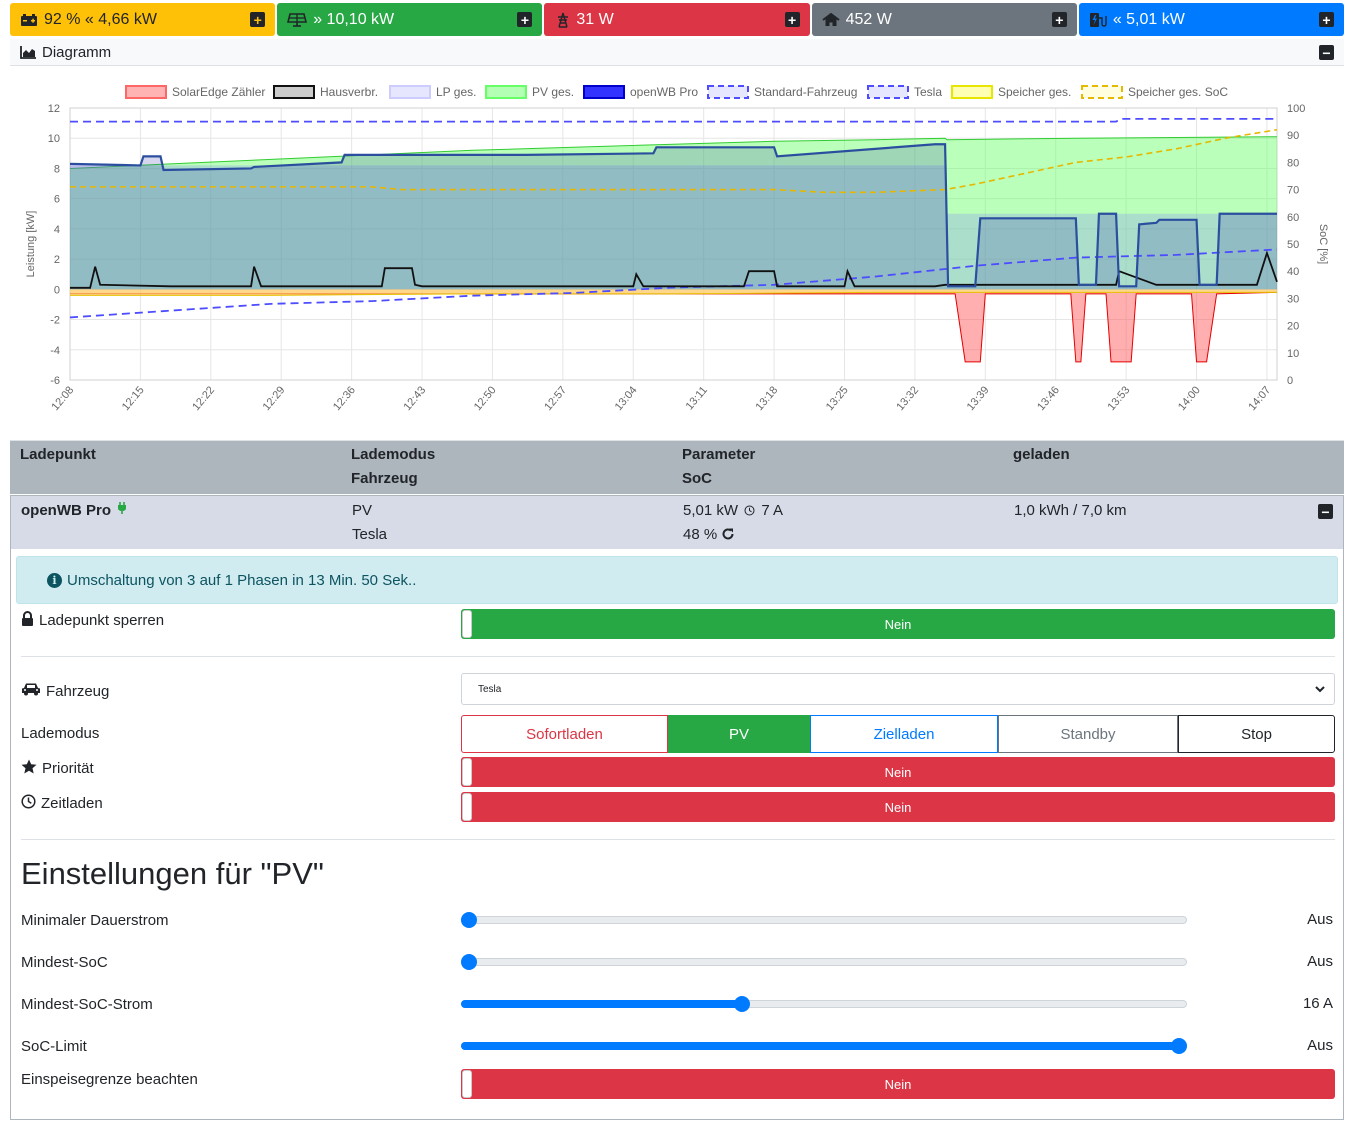 The image size is (1347, 1122). Describe the element at coordinates (1034, 92) in the screenshot. I see `legend-label: Speicher ges.` at that location.